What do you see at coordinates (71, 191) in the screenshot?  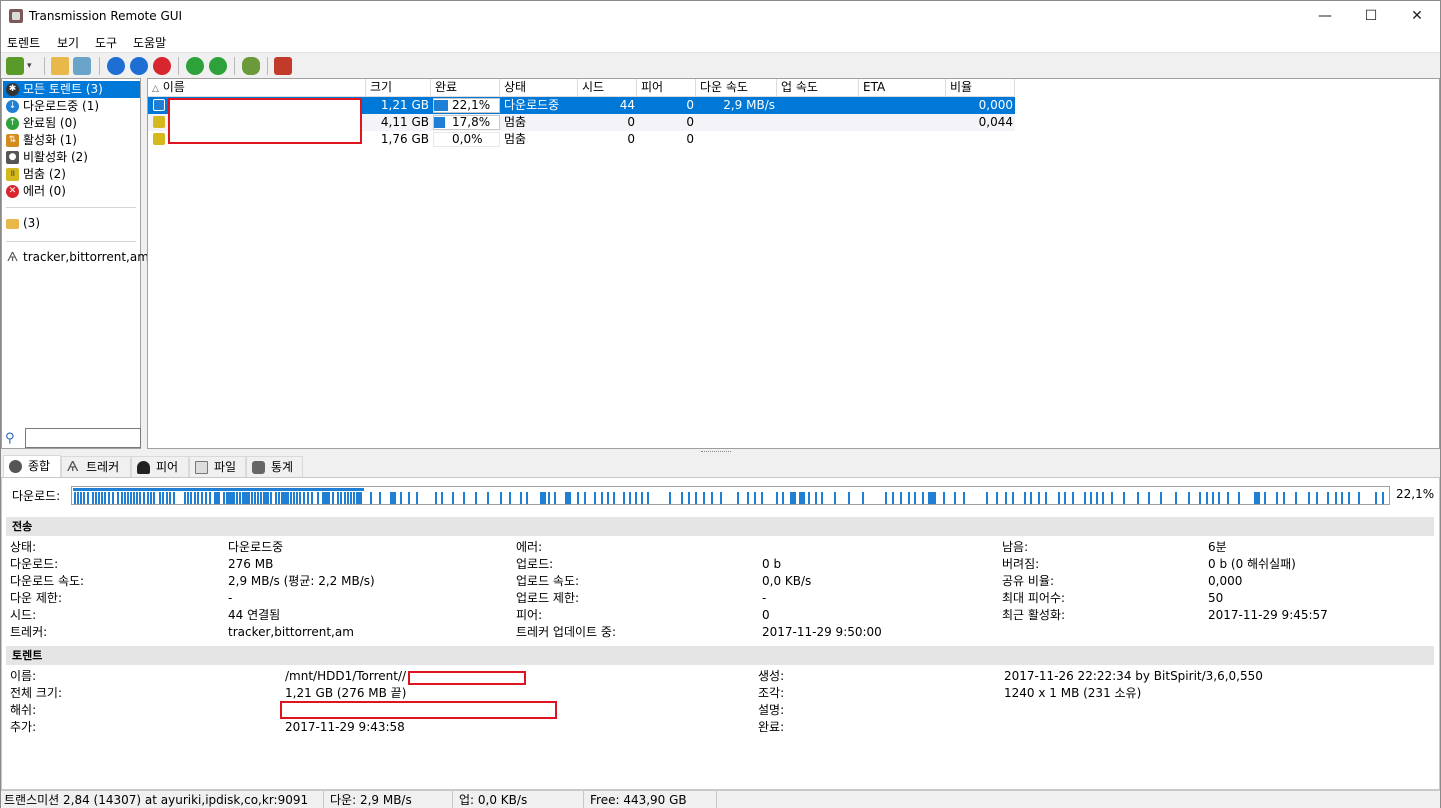 I see `sidebar-item-error: ✕ 에러 (0)` at bounding box center [71, 191].